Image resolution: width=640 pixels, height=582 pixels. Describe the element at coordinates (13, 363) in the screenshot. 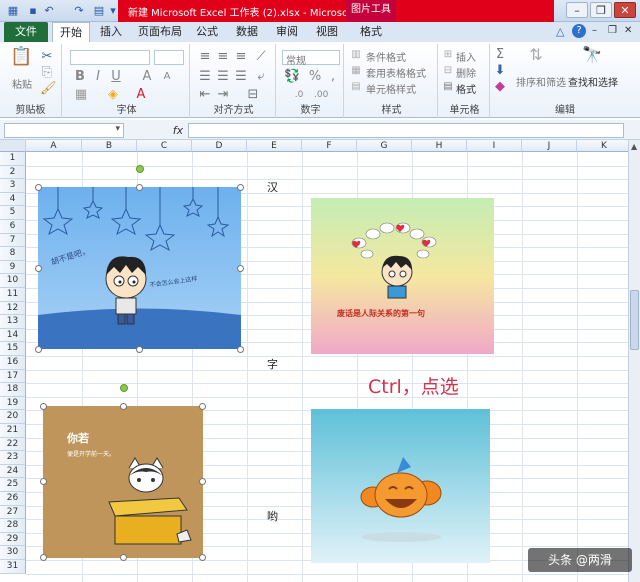

I see `row-header: 16` at that location.